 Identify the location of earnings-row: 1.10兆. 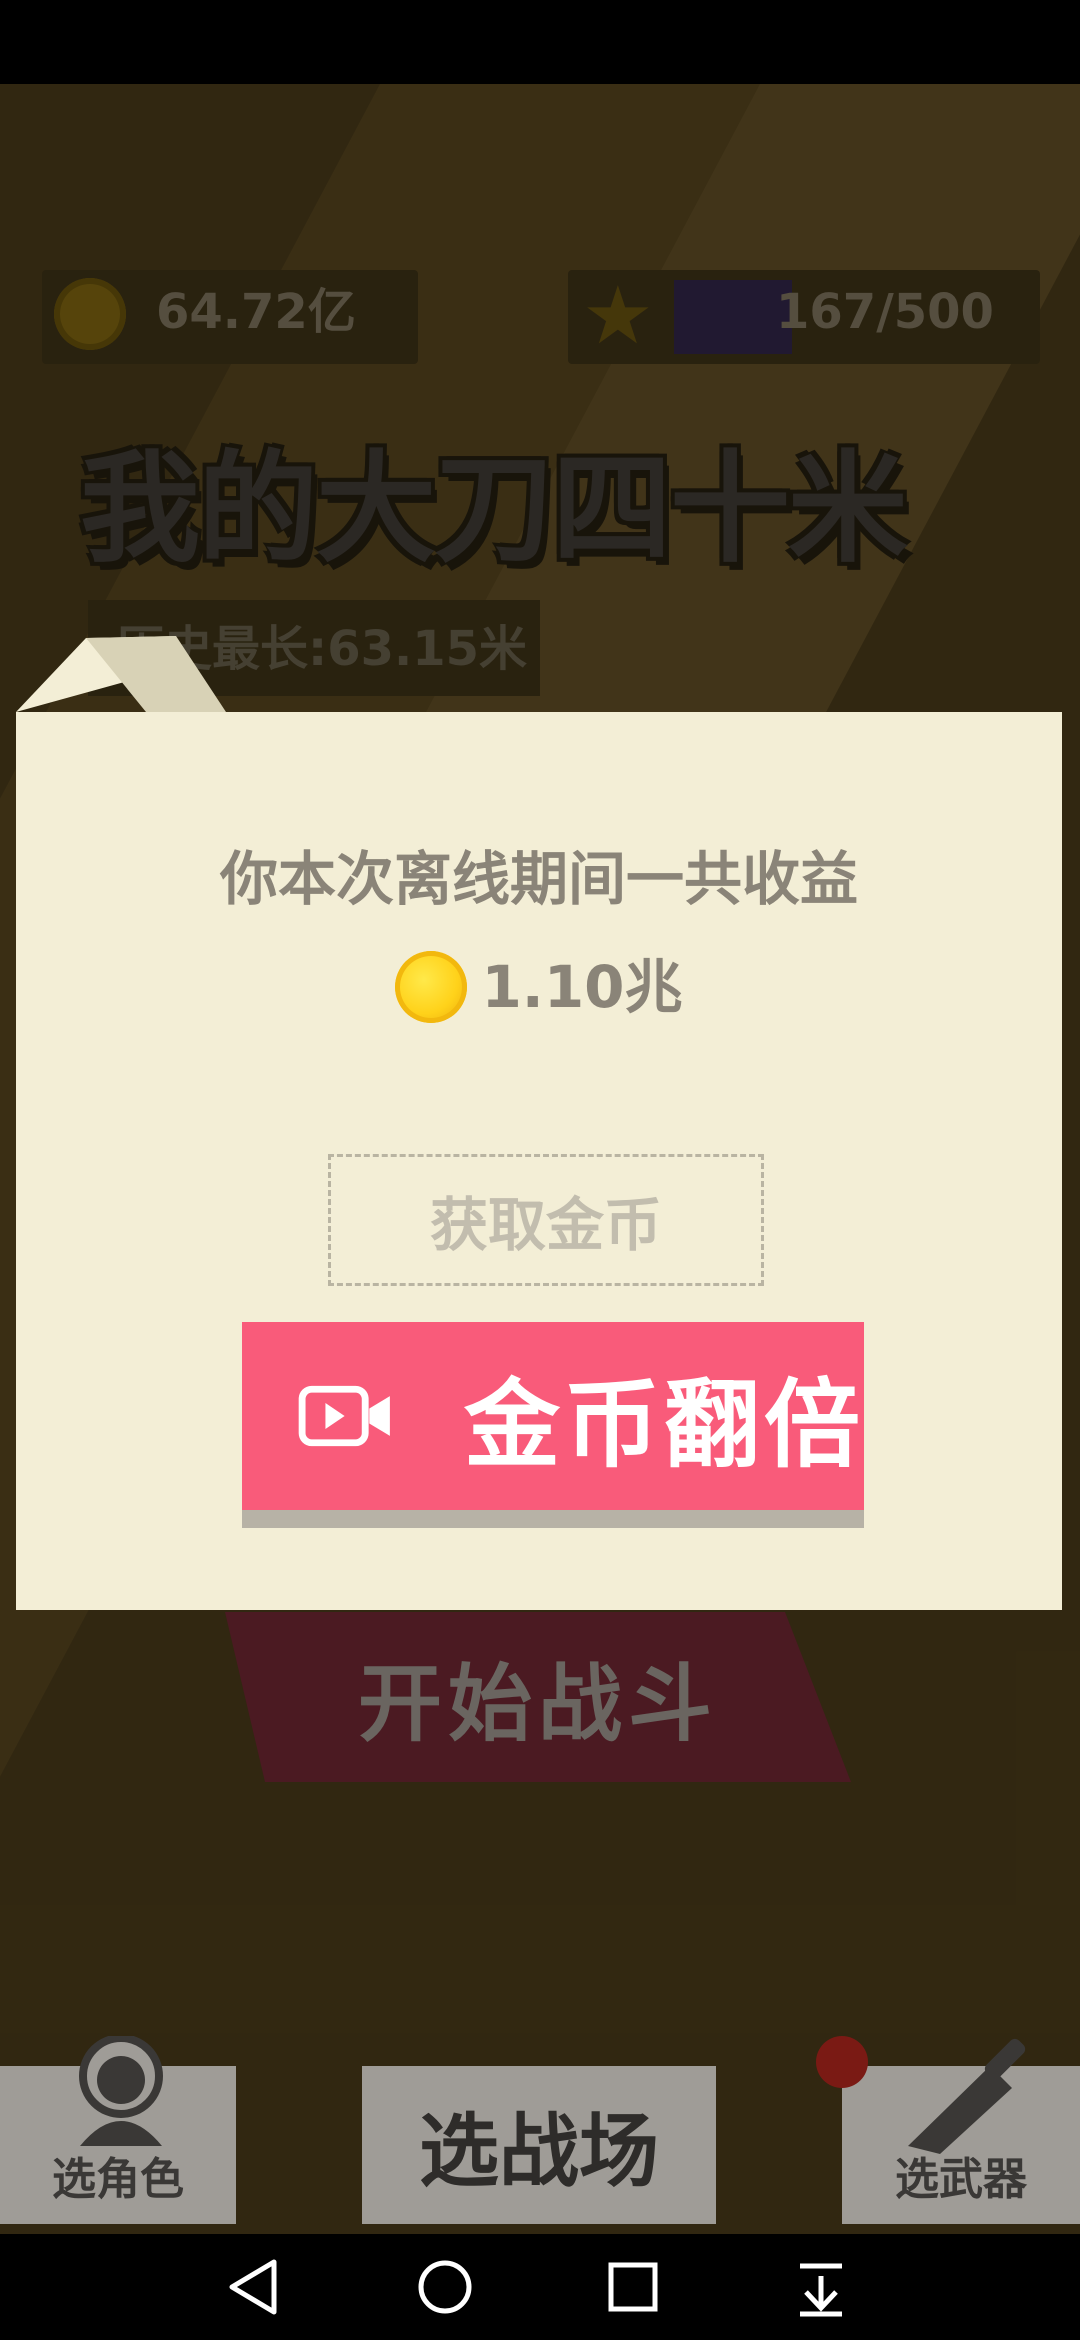
(539, 987).